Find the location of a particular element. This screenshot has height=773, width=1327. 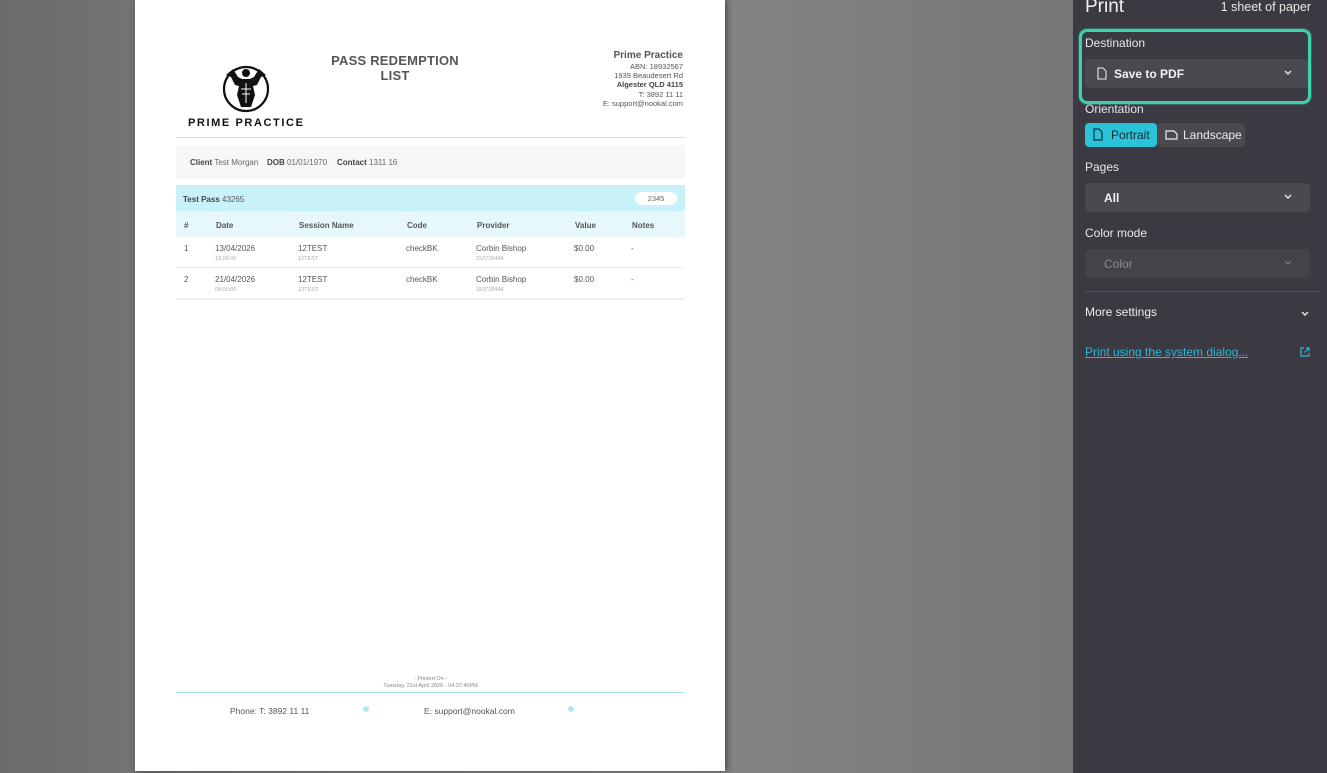

panel-divider is located at coordinates (1202, 291).